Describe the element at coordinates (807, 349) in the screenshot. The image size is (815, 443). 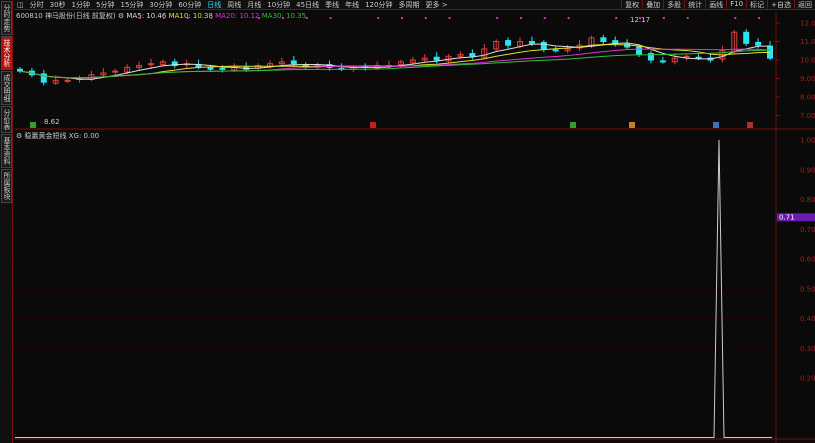
I see `indicator-tick-label: 0.30` at that location.